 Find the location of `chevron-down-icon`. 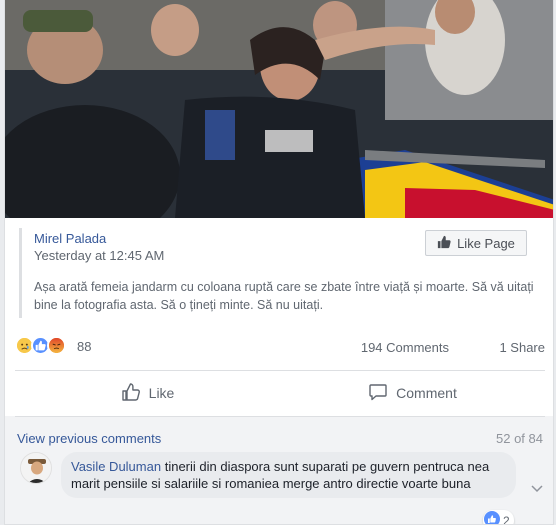

chevron-down-icon is located at coordinates (537, 489).